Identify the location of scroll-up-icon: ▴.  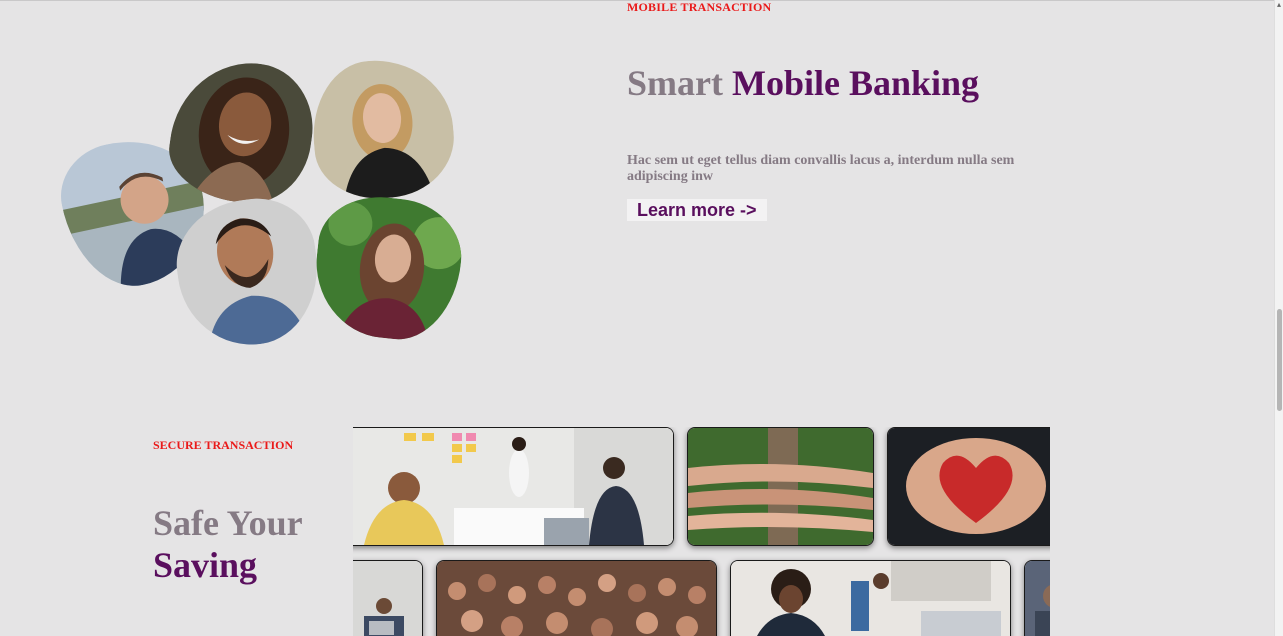
(1279, 5).